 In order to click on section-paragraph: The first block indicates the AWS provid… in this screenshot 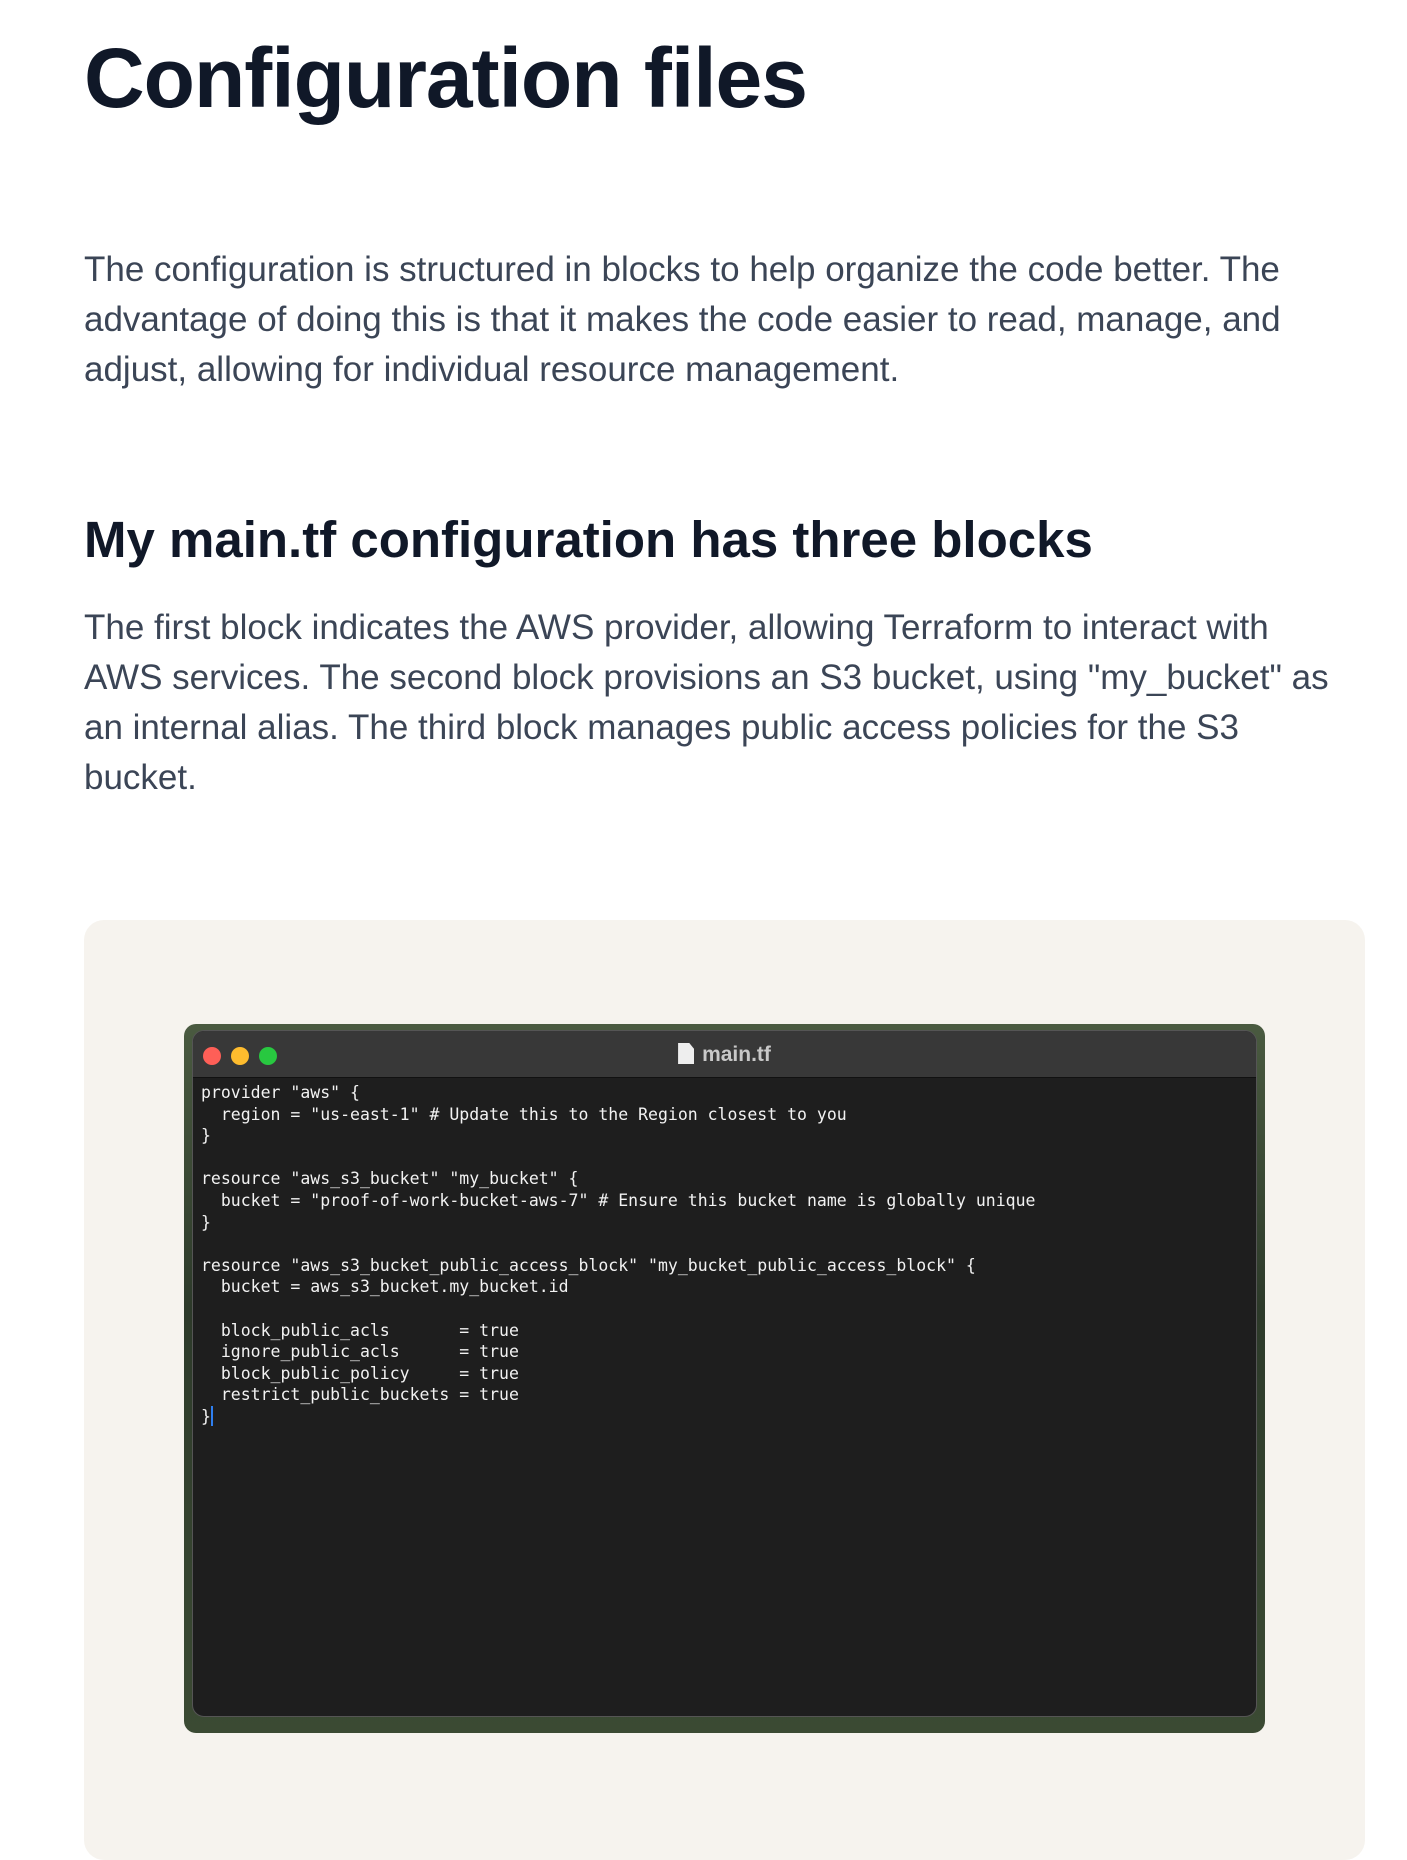, I will do `click(706, 702)`.